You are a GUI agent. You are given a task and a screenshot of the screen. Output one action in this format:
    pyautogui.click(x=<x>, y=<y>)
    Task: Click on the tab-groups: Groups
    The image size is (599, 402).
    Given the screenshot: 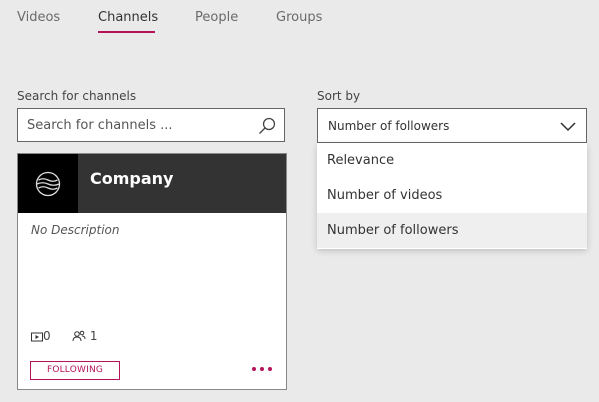 What is the action you would take?
    pyautogui.click(x=299, y=17)
    